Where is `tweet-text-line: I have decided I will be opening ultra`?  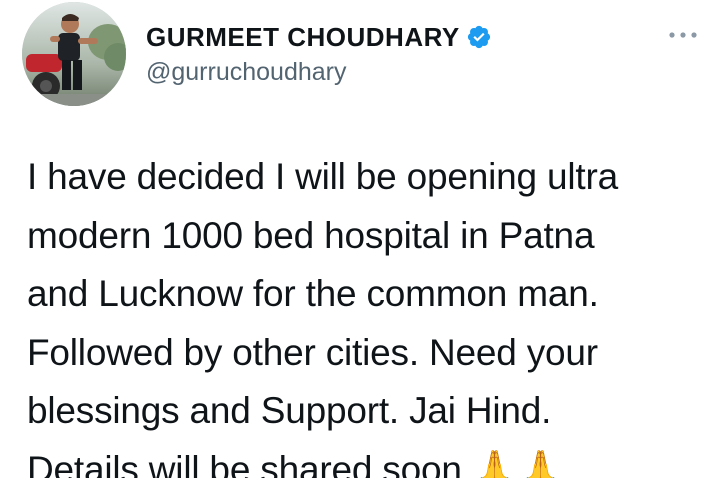 tweet-text-line: I have decided I will be opening ultra is located at coordinates (322, 176).